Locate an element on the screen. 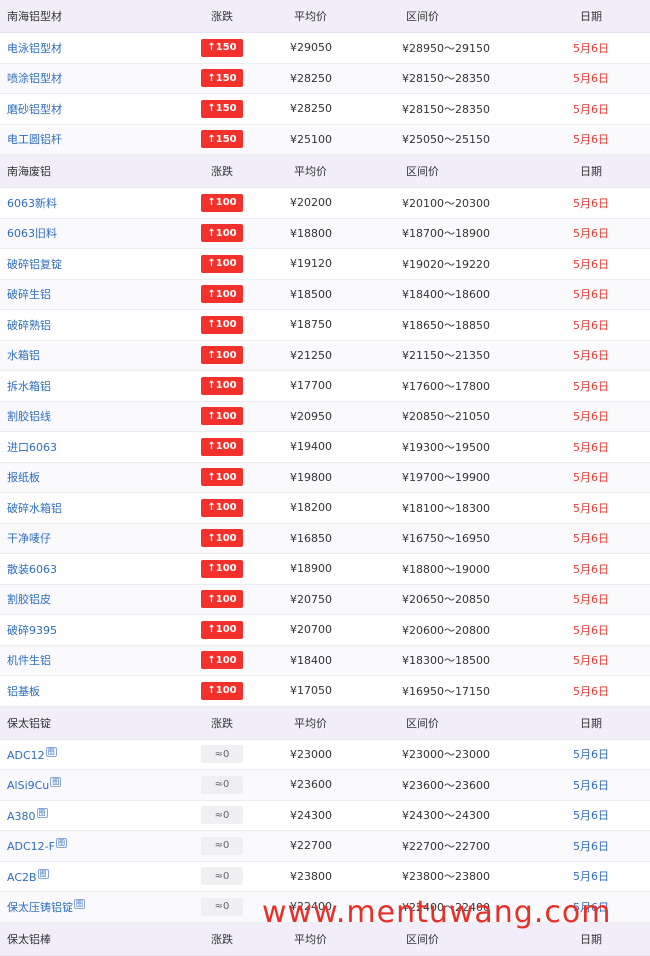 Image resolution: width=650 pixels, height=956 pixels. product-name: 破碎水箱铝 is located at coordinates (34, 508).